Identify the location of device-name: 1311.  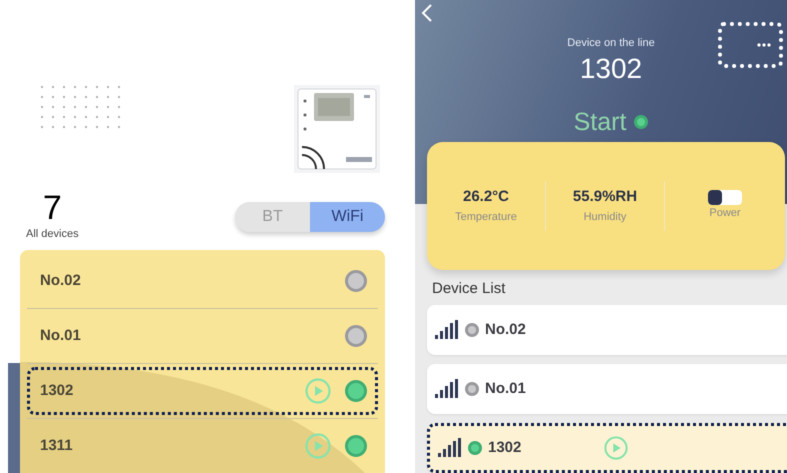
(57, 446).